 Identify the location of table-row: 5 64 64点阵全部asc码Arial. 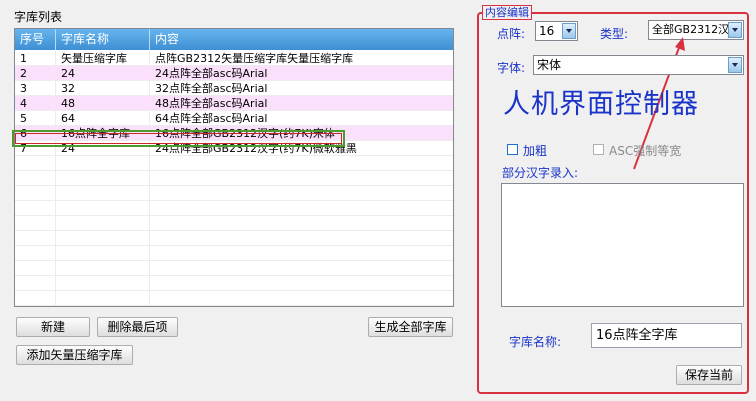
(234, 118).